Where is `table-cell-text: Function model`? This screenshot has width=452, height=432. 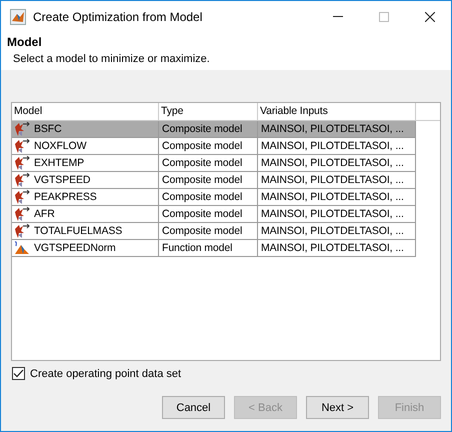 table-cell-text: Function model is located at coordinates (197, 248).